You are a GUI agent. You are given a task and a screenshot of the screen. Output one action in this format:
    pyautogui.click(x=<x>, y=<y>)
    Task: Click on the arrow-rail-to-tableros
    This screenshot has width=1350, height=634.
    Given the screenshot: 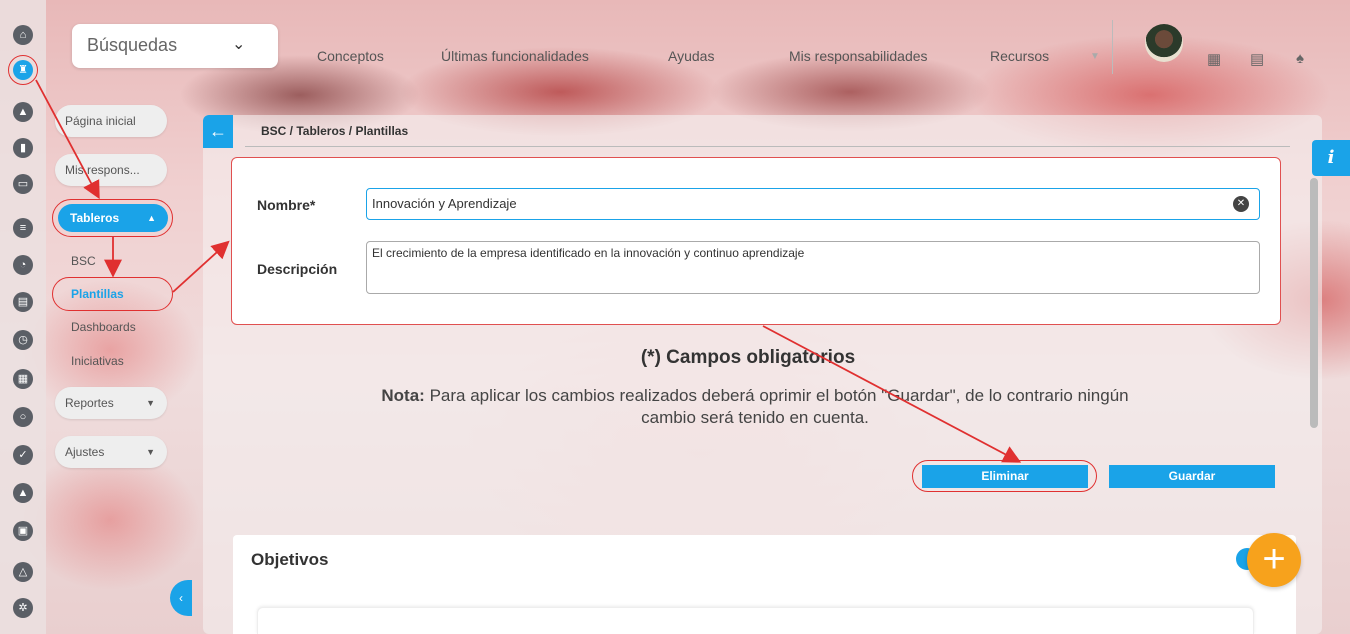 What is the action you would take?
    pyautogui.click(x=67, y=139)
    